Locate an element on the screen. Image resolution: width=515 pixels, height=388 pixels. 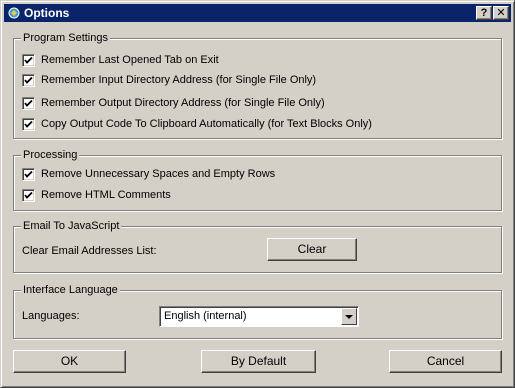
remember-last-tab-checkbox is located at coordinates (28, 60).